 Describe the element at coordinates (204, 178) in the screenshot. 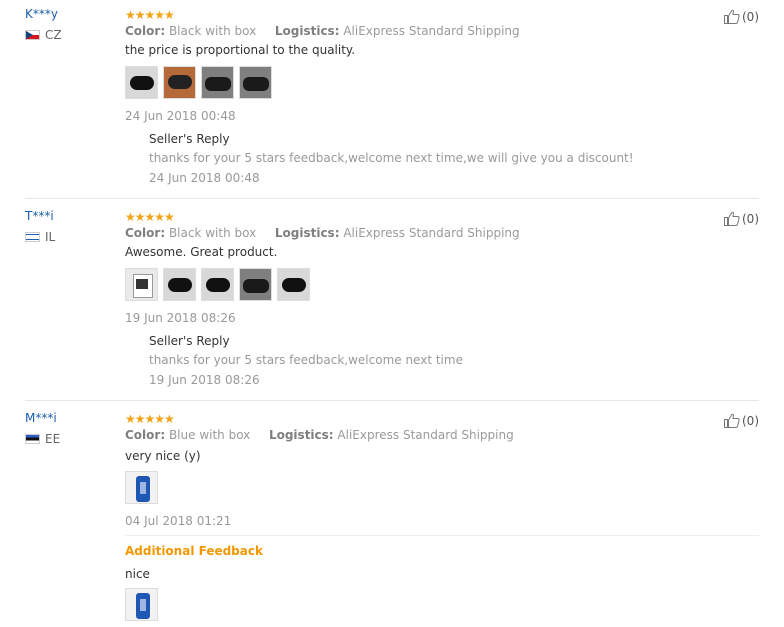

I see `seller-reply-date: 24 Jun 2018 00:48` at that location.